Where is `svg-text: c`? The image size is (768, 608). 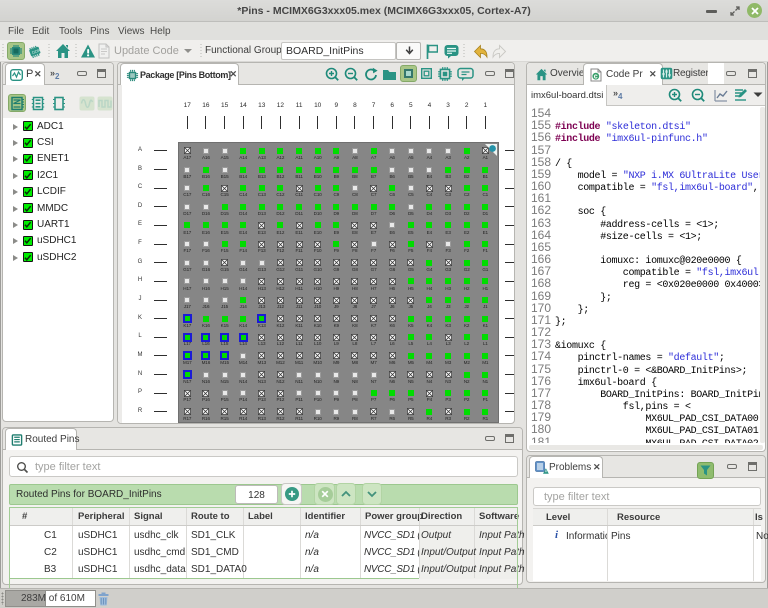
svg-text: c is located at coordinates (596, 77).